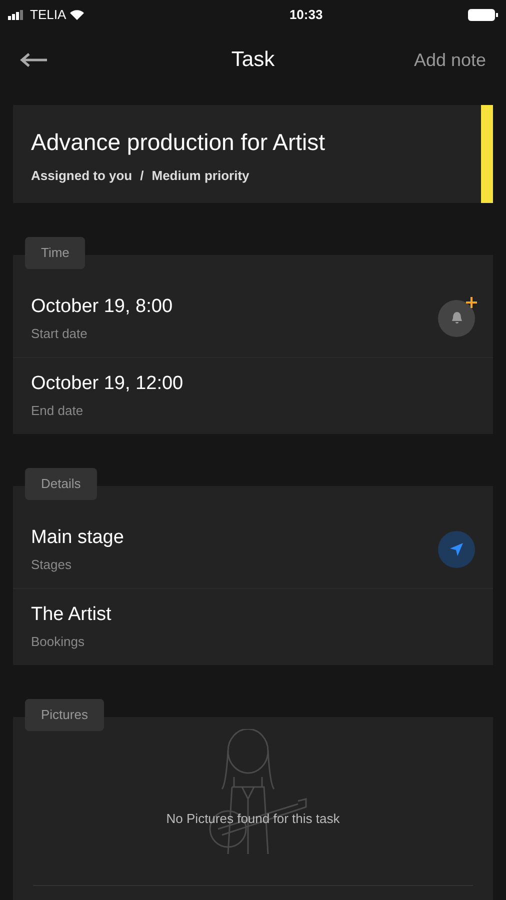  I want to click on bell-icon, so click(457, 318).